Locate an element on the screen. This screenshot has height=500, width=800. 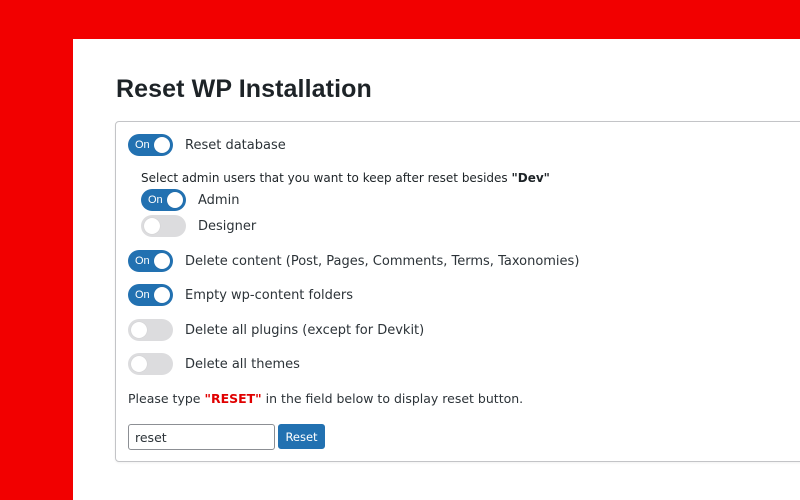
option-empty-wp-content: On Empty wp-content folders is located at coordinates (240, 295).